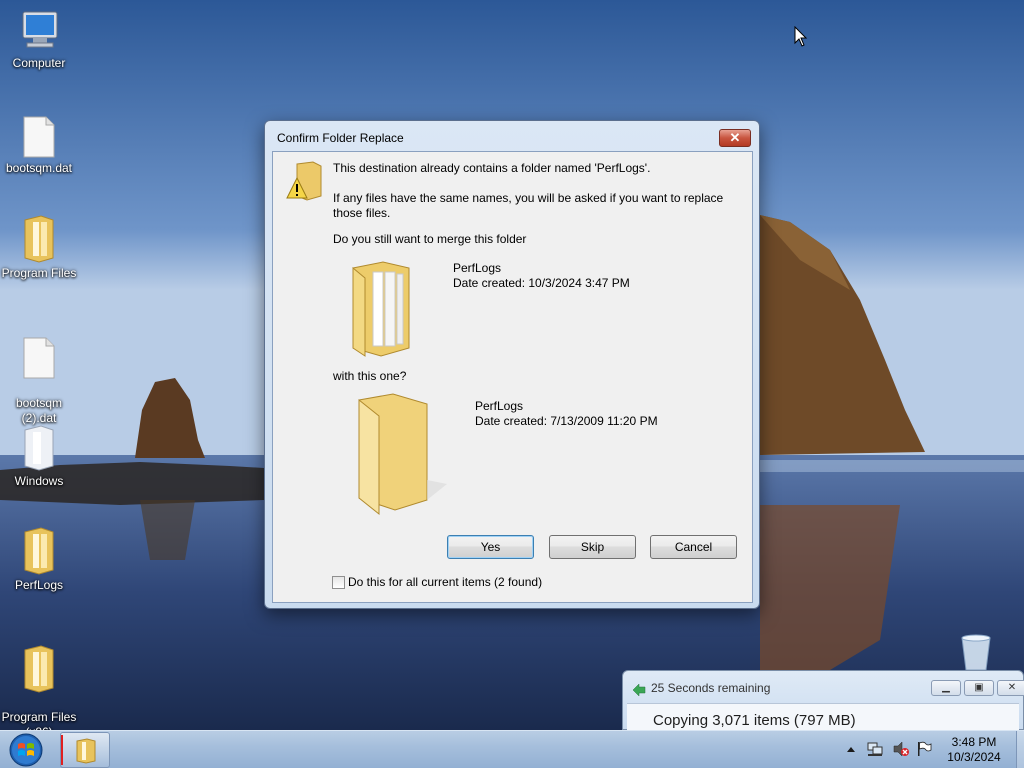 This screenshot has width=1024, height=768. Describe the element at coordinates (979, 688) in the screenshot. I see `maximize-button: ▣` at that location.